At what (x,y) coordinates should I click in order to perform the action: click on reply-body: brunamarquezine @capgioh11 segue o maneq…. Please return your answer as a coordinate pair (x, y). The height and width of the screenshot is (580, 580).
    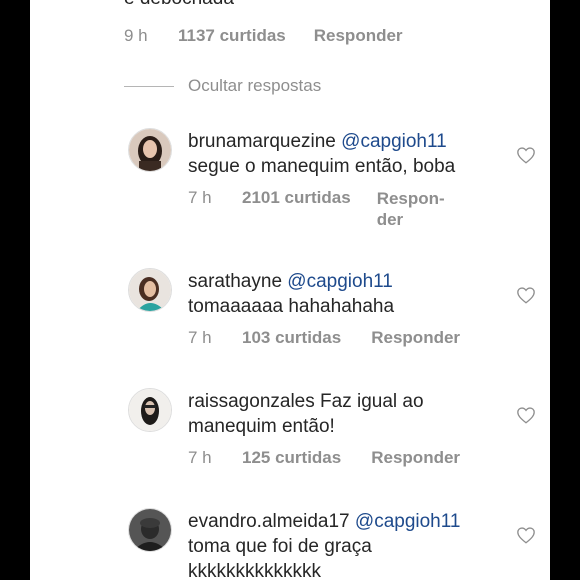
    Looking at the image, I should click on (338, 154).